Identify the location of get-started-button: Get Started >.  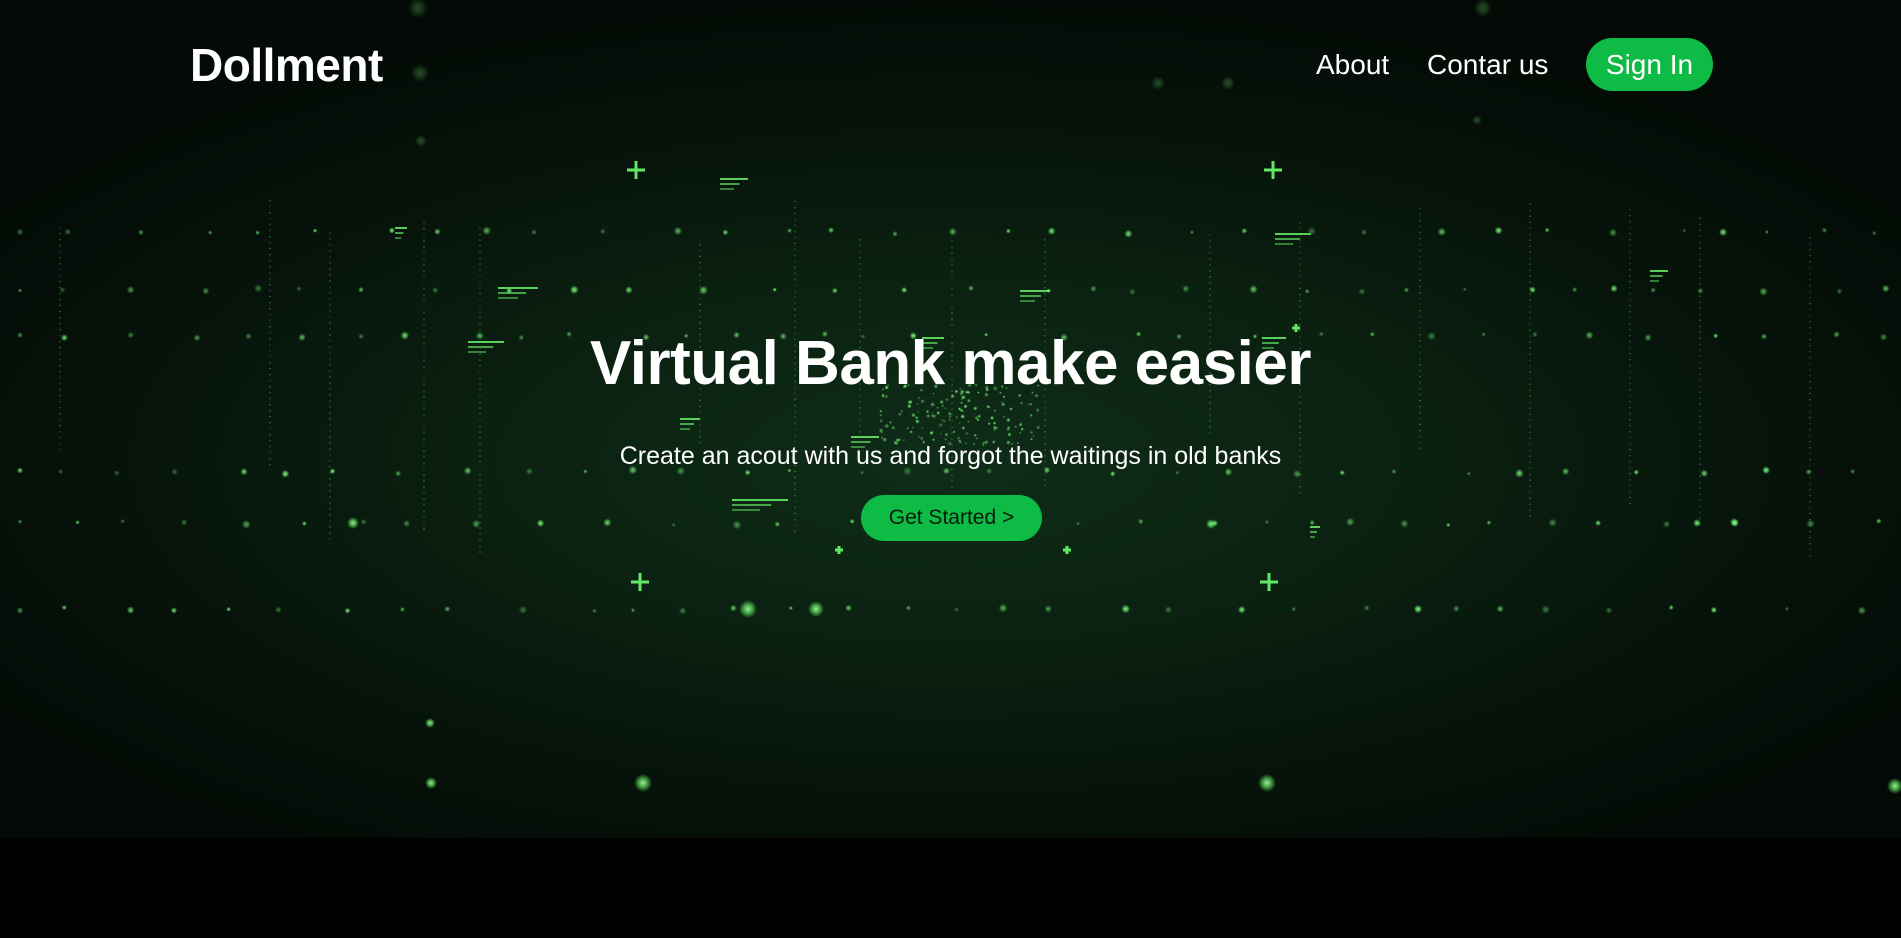
(951, 518).